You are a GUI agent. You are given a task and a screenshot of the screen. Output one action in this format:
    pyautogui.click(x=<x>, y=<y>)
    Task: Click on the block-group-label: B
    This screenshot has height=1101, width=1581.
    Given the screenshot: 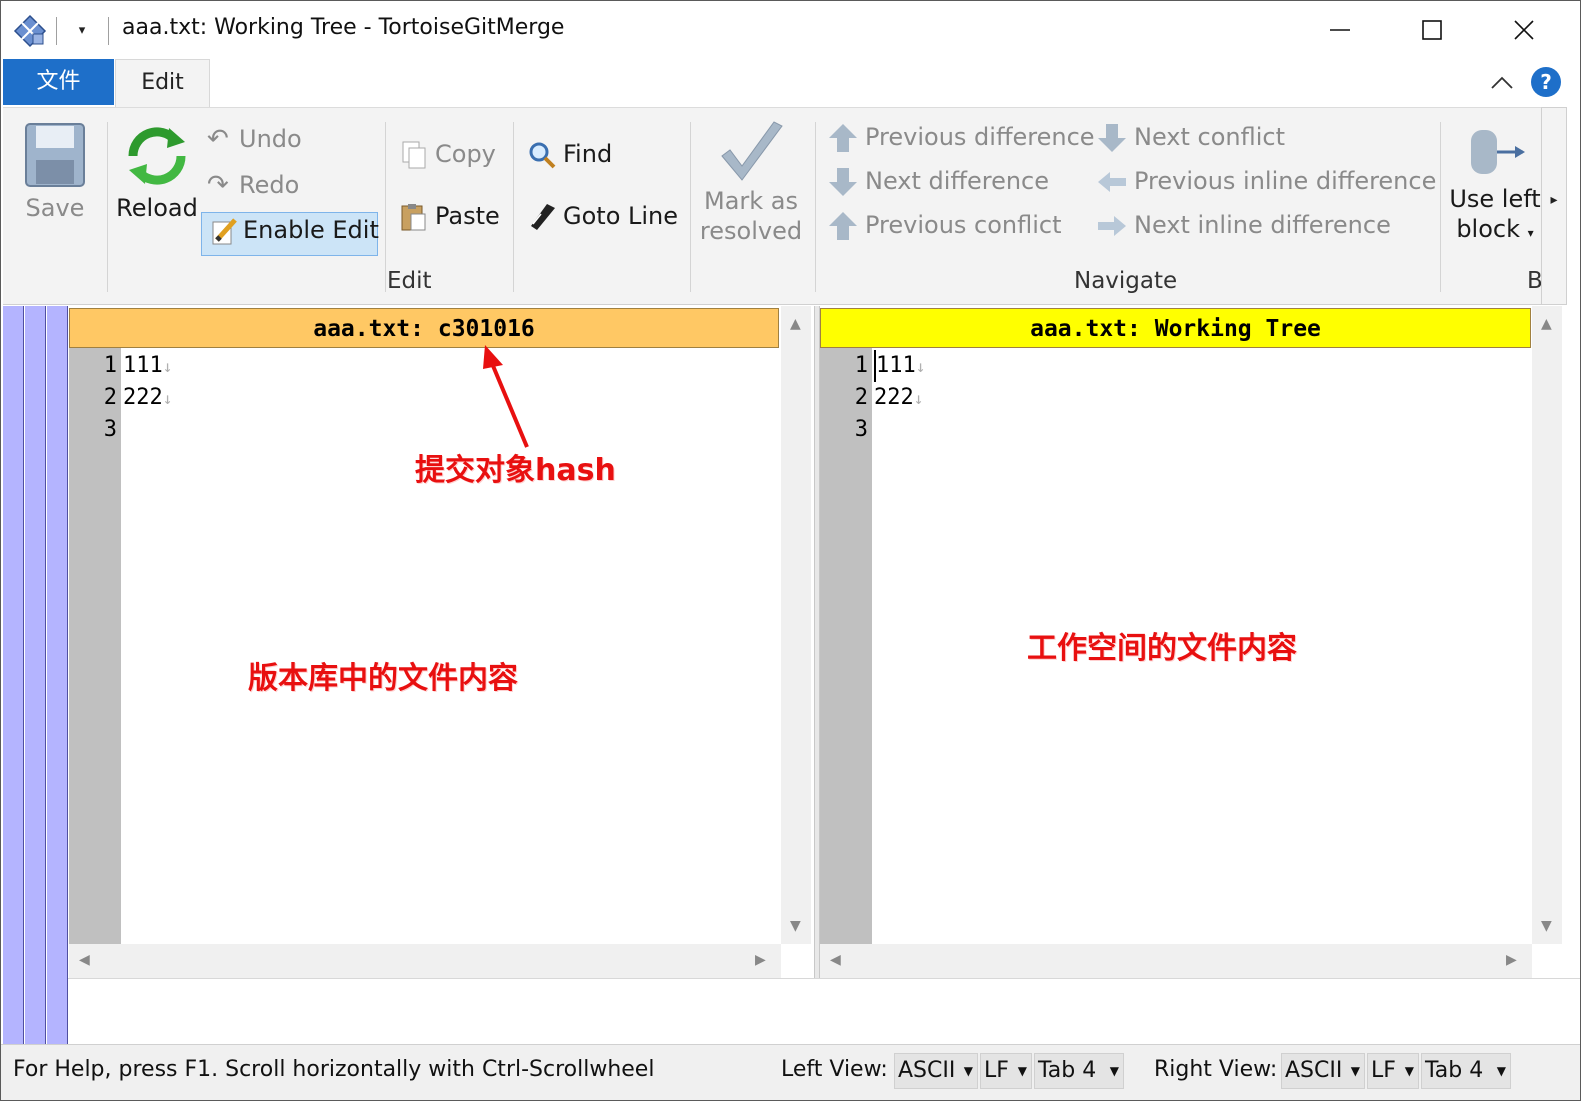 What is the action you would take?
    pyautogui.click(x=1534, y=281)
    